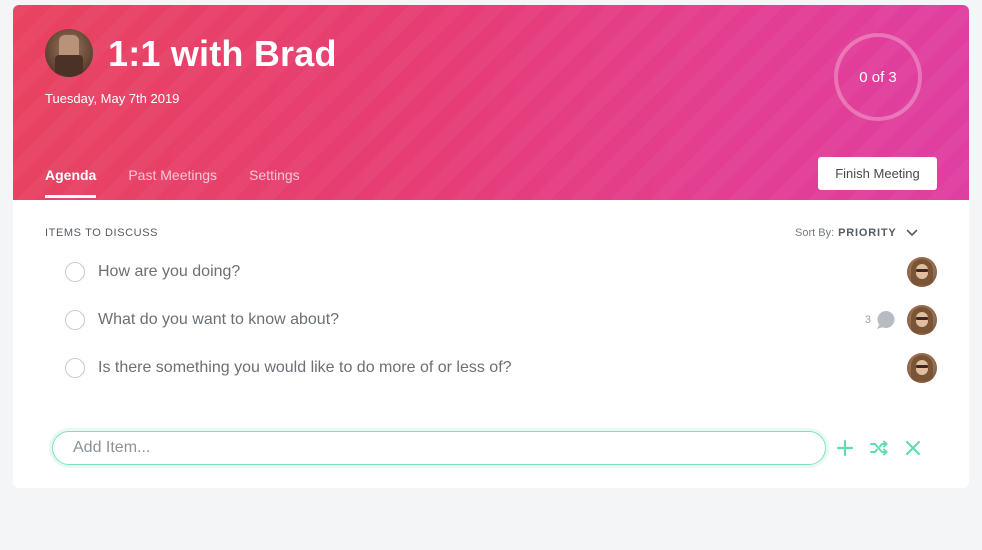  Describe the element at coordinates (879, 448) in the screenshot. I see `shuffle-icon` at that location.